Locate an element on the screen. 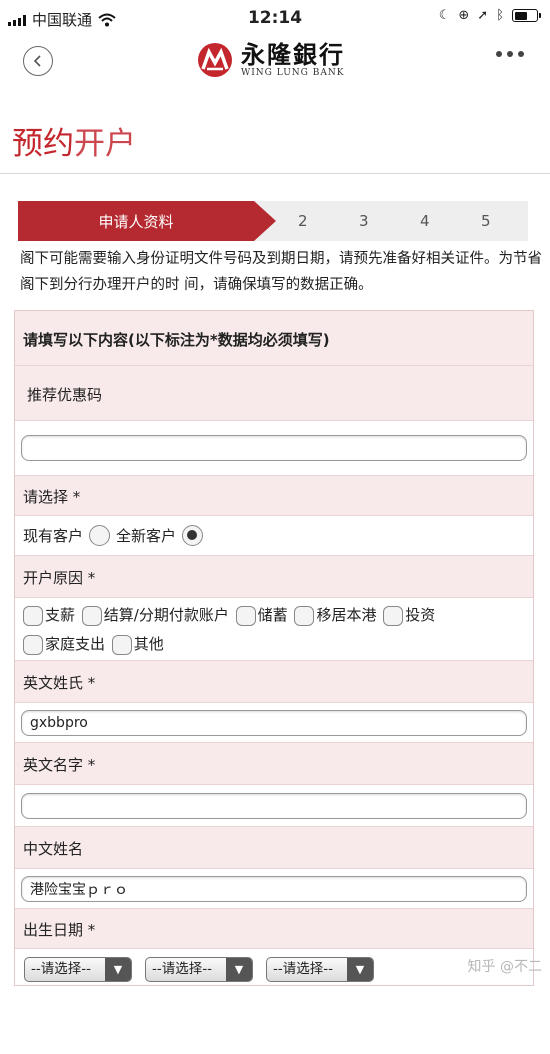  chevron-left-icon is located at coordinates (37, 61).